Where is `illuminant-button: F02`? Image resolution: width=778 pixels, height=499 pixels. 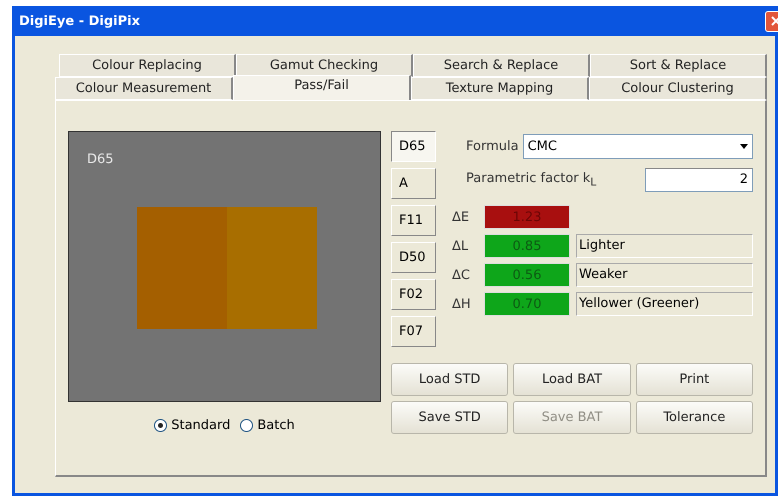 illuminant-button: F02 is located at coordinates (413, 294).